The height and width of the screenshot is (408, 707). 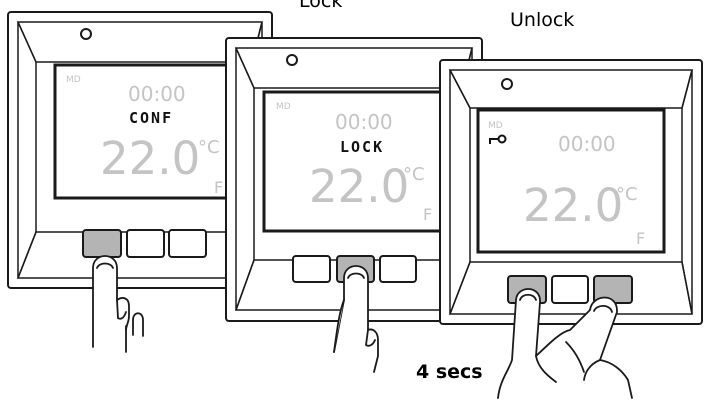 I want to click on status-word: LOCK, so click(x=362, y=147).